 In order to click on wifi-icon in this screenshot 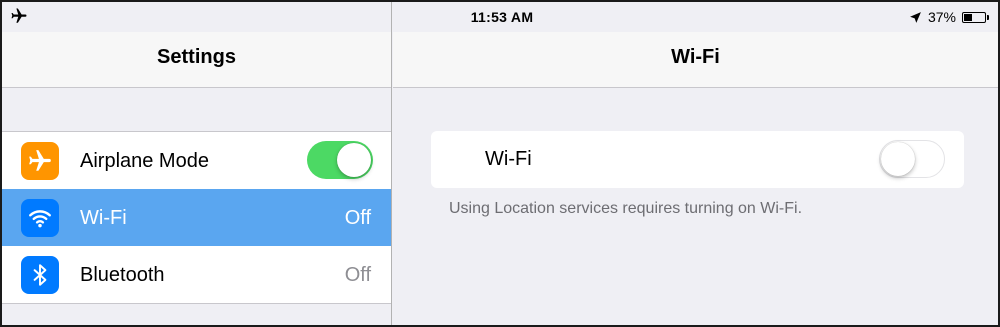, I will do `click(40, 218)`.